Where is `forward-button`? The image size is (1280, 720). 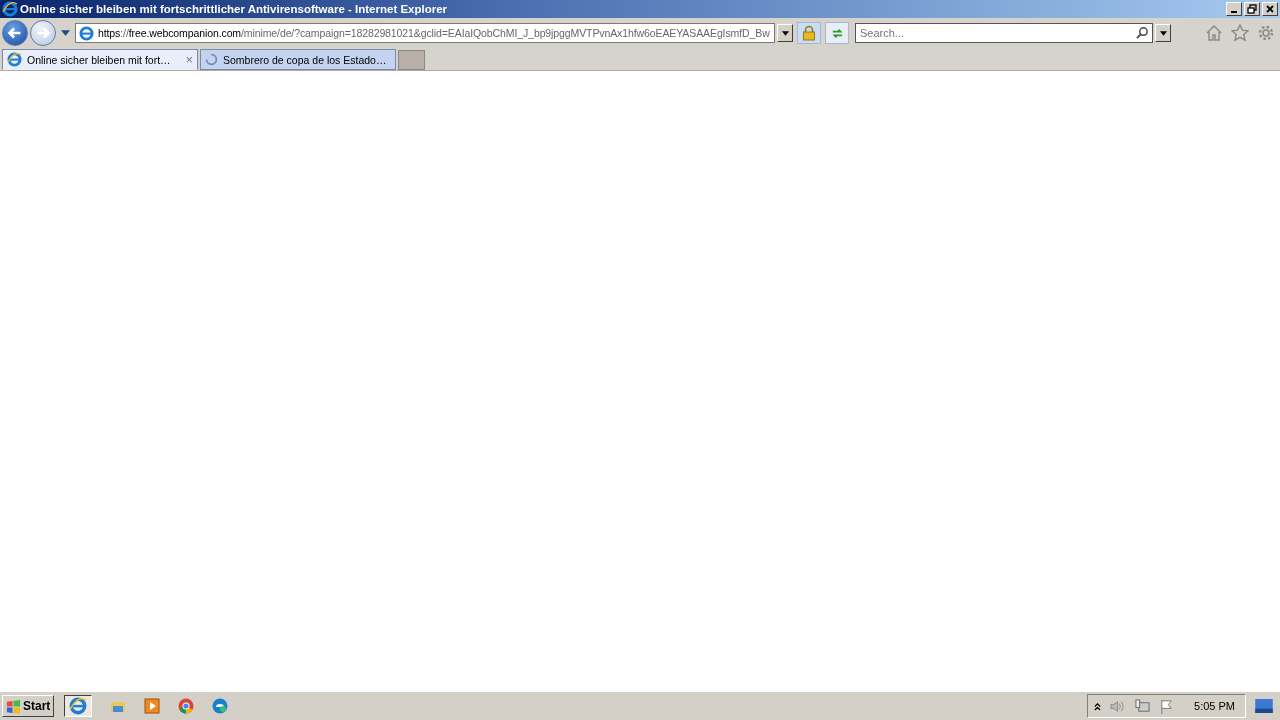 forward-button is located at coordinates (43, 33).